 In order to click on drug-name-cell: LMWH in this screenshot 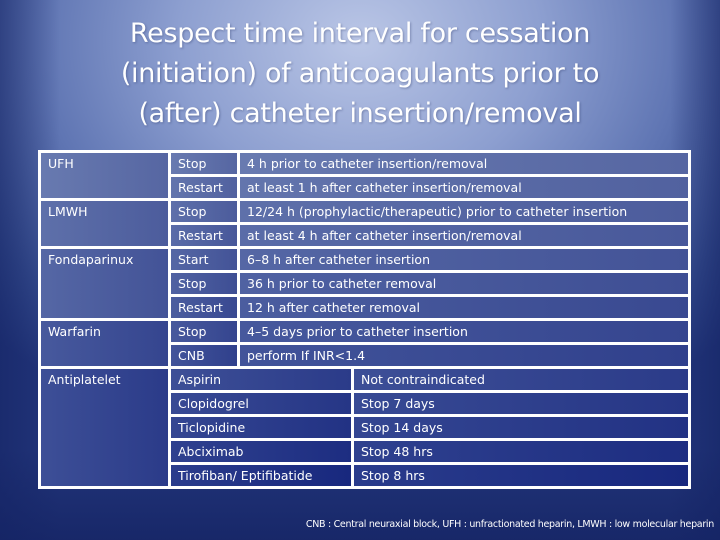, I will do `click(104, 223)`.